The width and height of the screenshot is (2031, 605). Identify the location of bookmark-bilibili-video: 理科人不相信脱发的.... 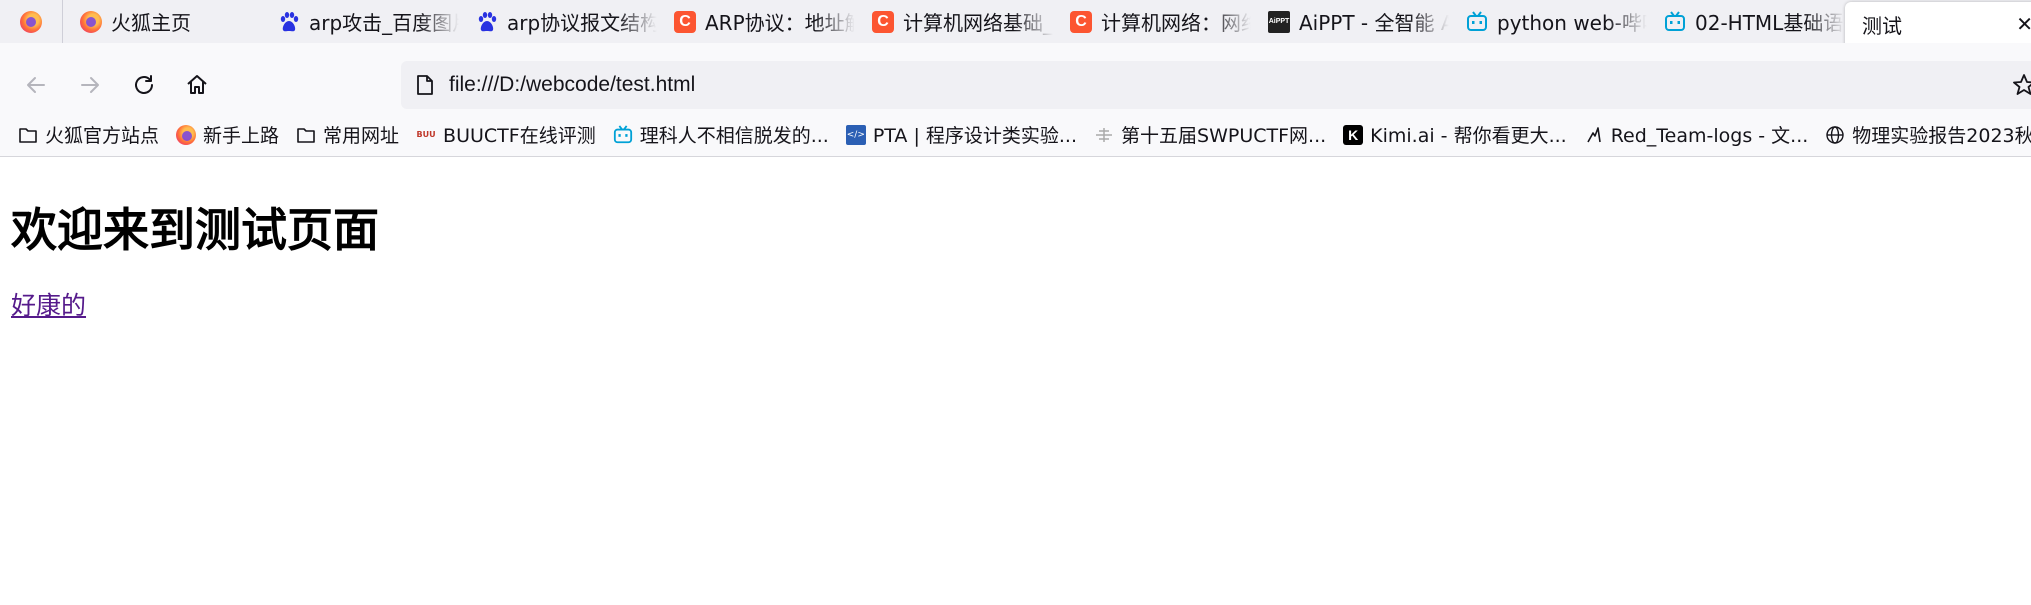
(721, 134).